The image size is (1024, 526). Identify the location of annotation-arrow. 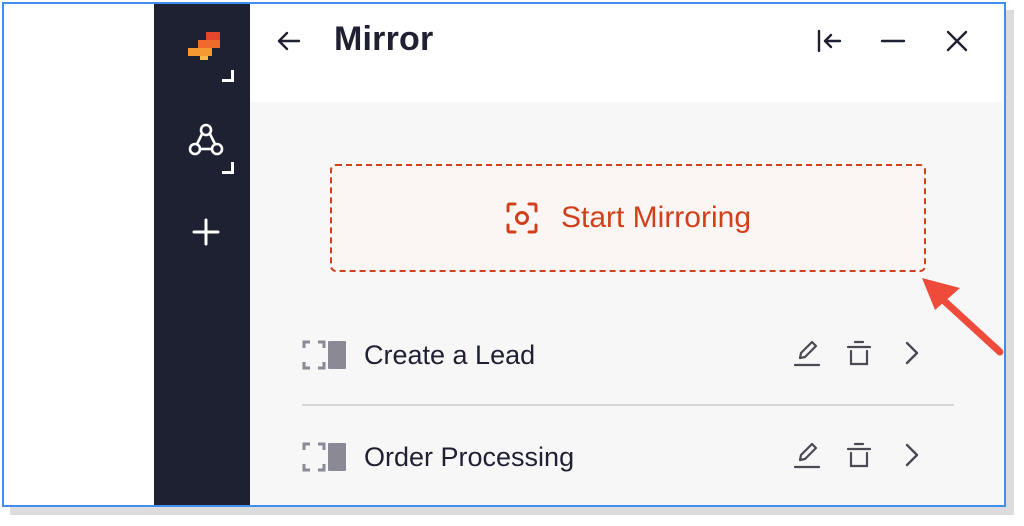
(963, 317).